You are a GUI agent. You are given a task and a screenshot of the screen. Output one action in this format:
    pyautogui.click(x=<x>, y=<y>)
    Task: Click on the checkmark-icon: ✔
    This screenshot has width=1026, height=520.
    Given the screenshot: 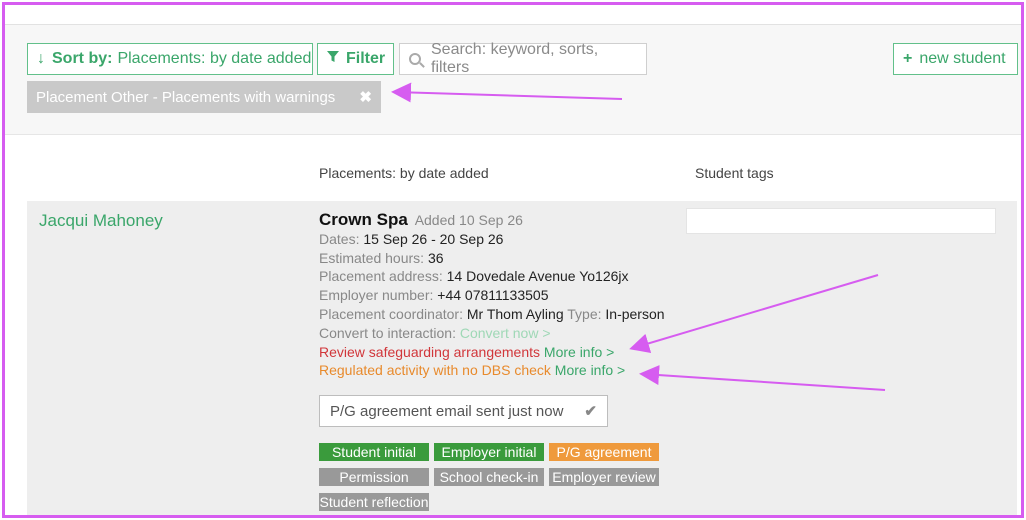 What is the action you would take?
    pyautogui.click(x=590, y=411)
    